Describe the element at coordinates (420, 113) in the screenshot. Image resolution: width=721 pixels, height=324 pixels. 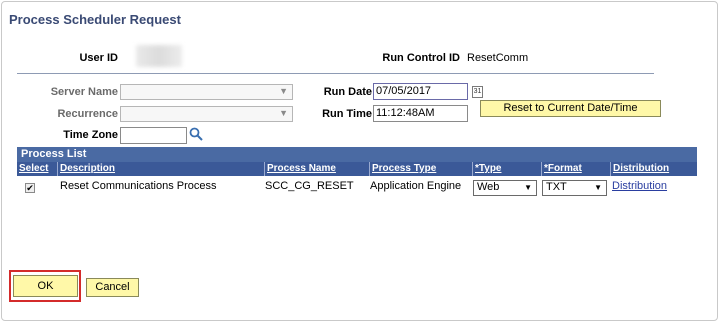
I see `run-time-input: 11:12:48AM` at that location.